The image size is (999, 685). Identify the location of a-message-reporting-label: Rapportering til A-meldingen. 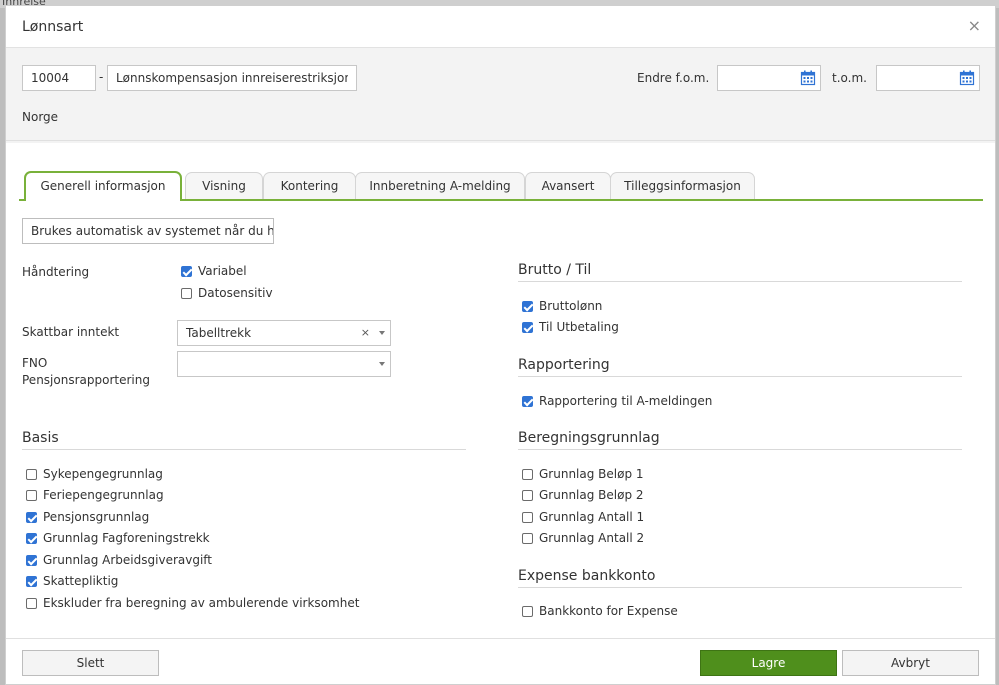
(626, 401).